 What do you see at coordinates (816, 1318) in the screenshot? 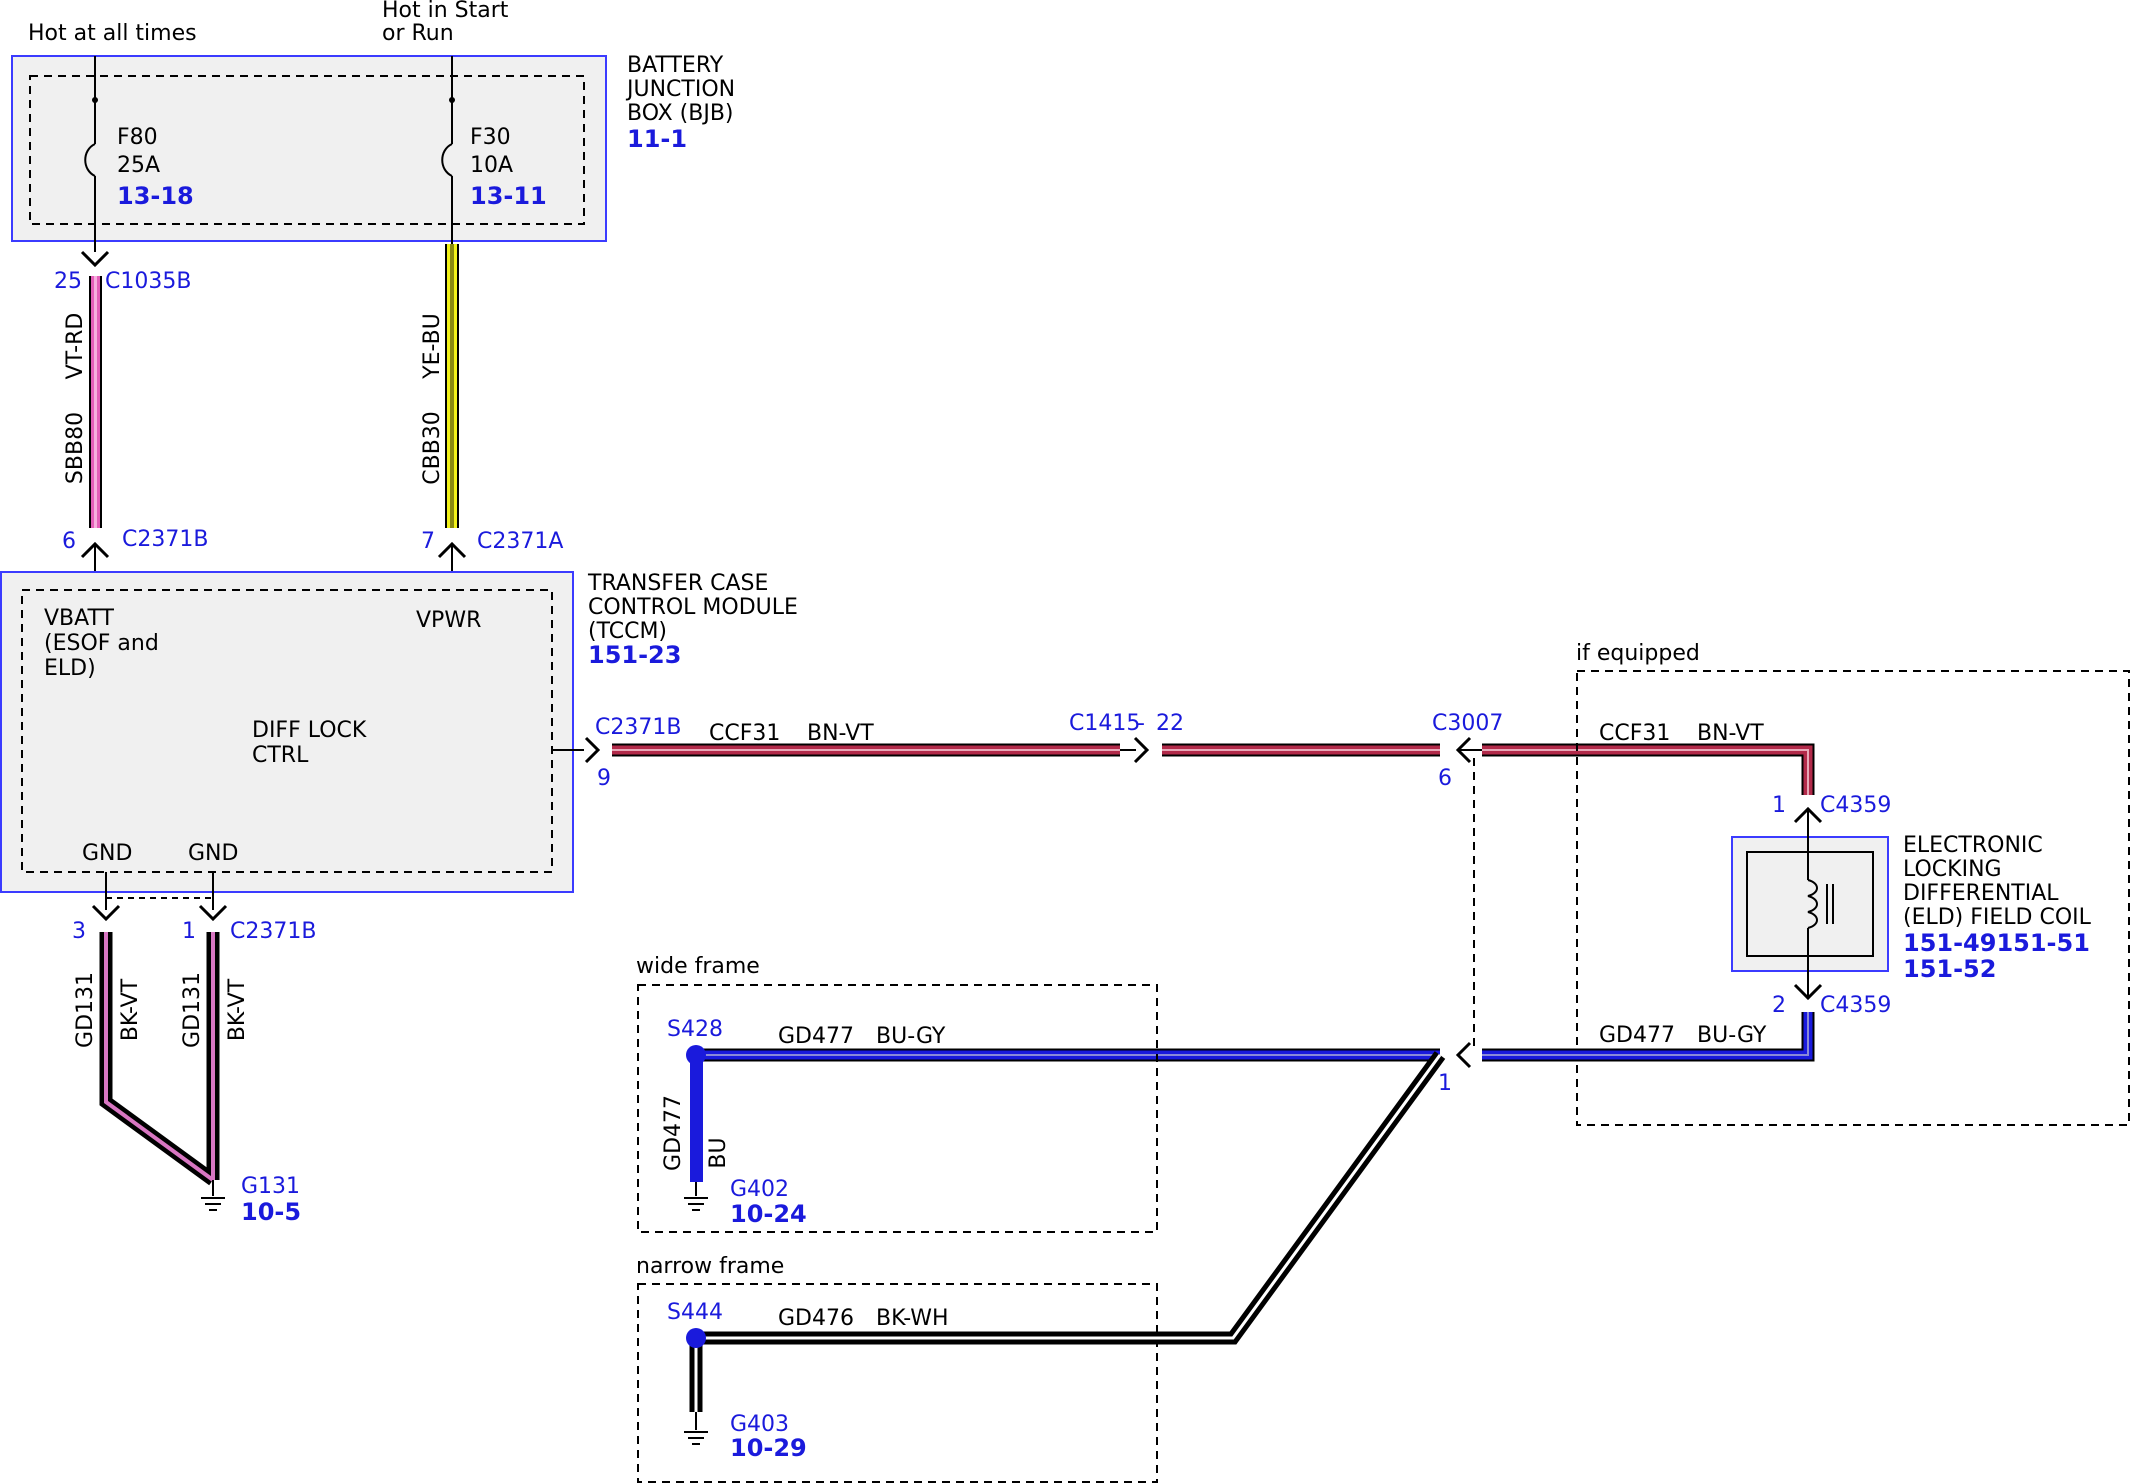
I see `narrow-gd476-circuit: GD476` at bounding box center [816, 1318].